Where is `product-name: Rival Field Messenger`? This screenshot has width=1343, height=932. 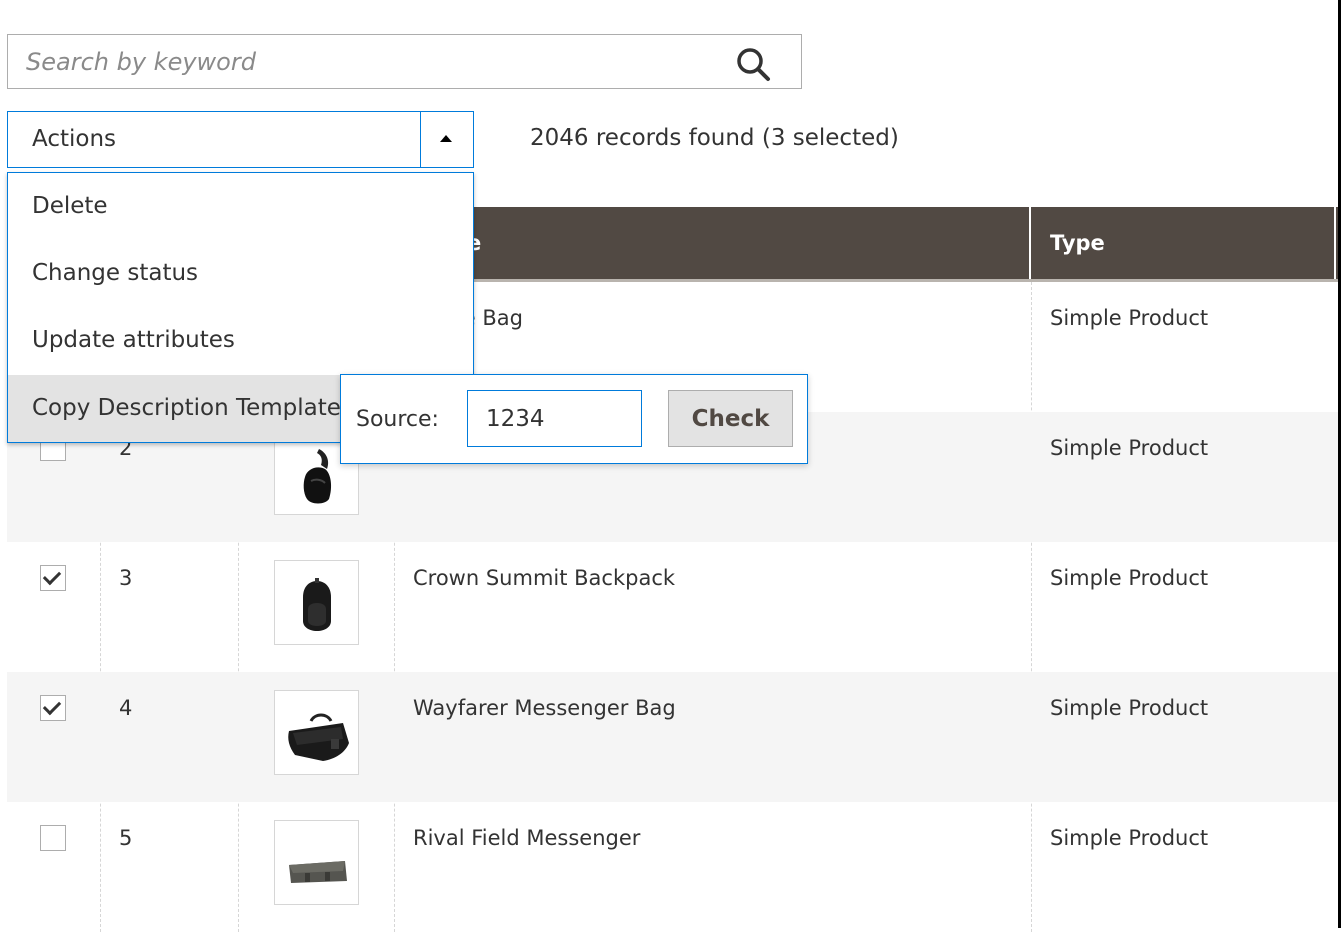 product-name: Rival Field Messenger is located at coordinates (527, 838).